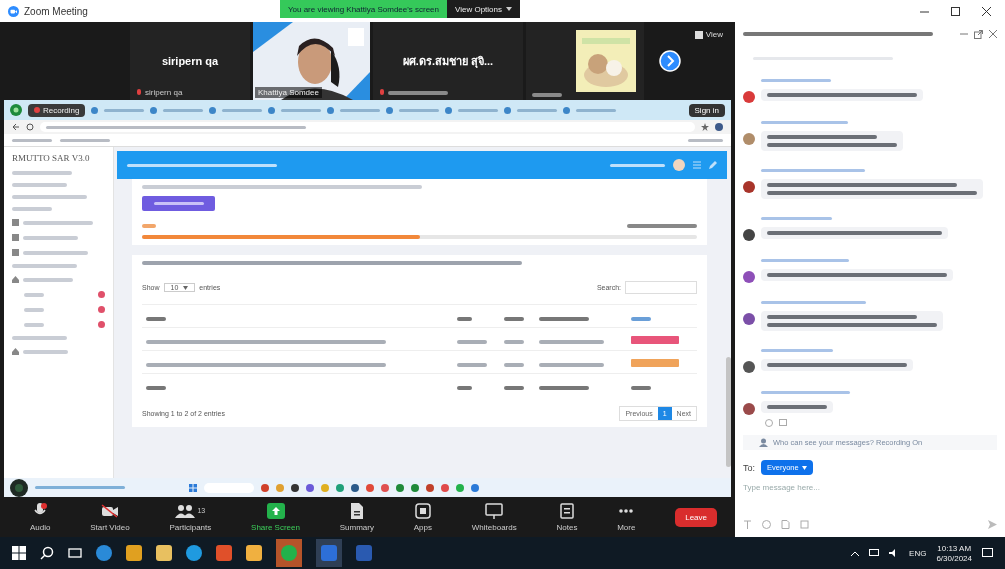 This screenshot has height=569, width=1005. What do you see at coordinates (918, 553) in the screenshot?
I see `input-language: ENG` at bounding box center [918, 553].